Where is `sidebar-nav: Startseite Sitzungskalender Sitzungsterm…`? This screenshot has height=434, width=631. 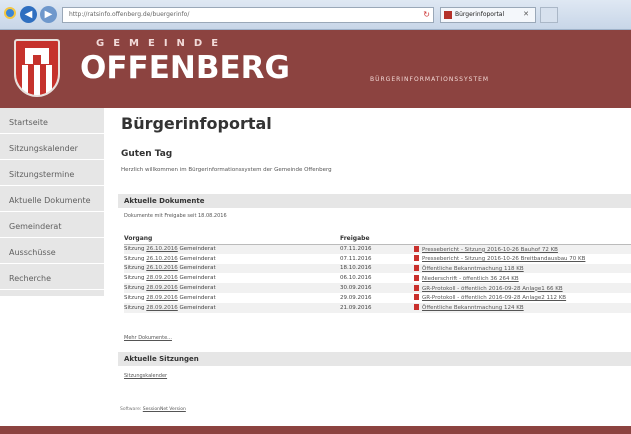 sidebar-nav: Startseite Sitzungskalender Sitzungsterm… is located at coordinates (52, 202).